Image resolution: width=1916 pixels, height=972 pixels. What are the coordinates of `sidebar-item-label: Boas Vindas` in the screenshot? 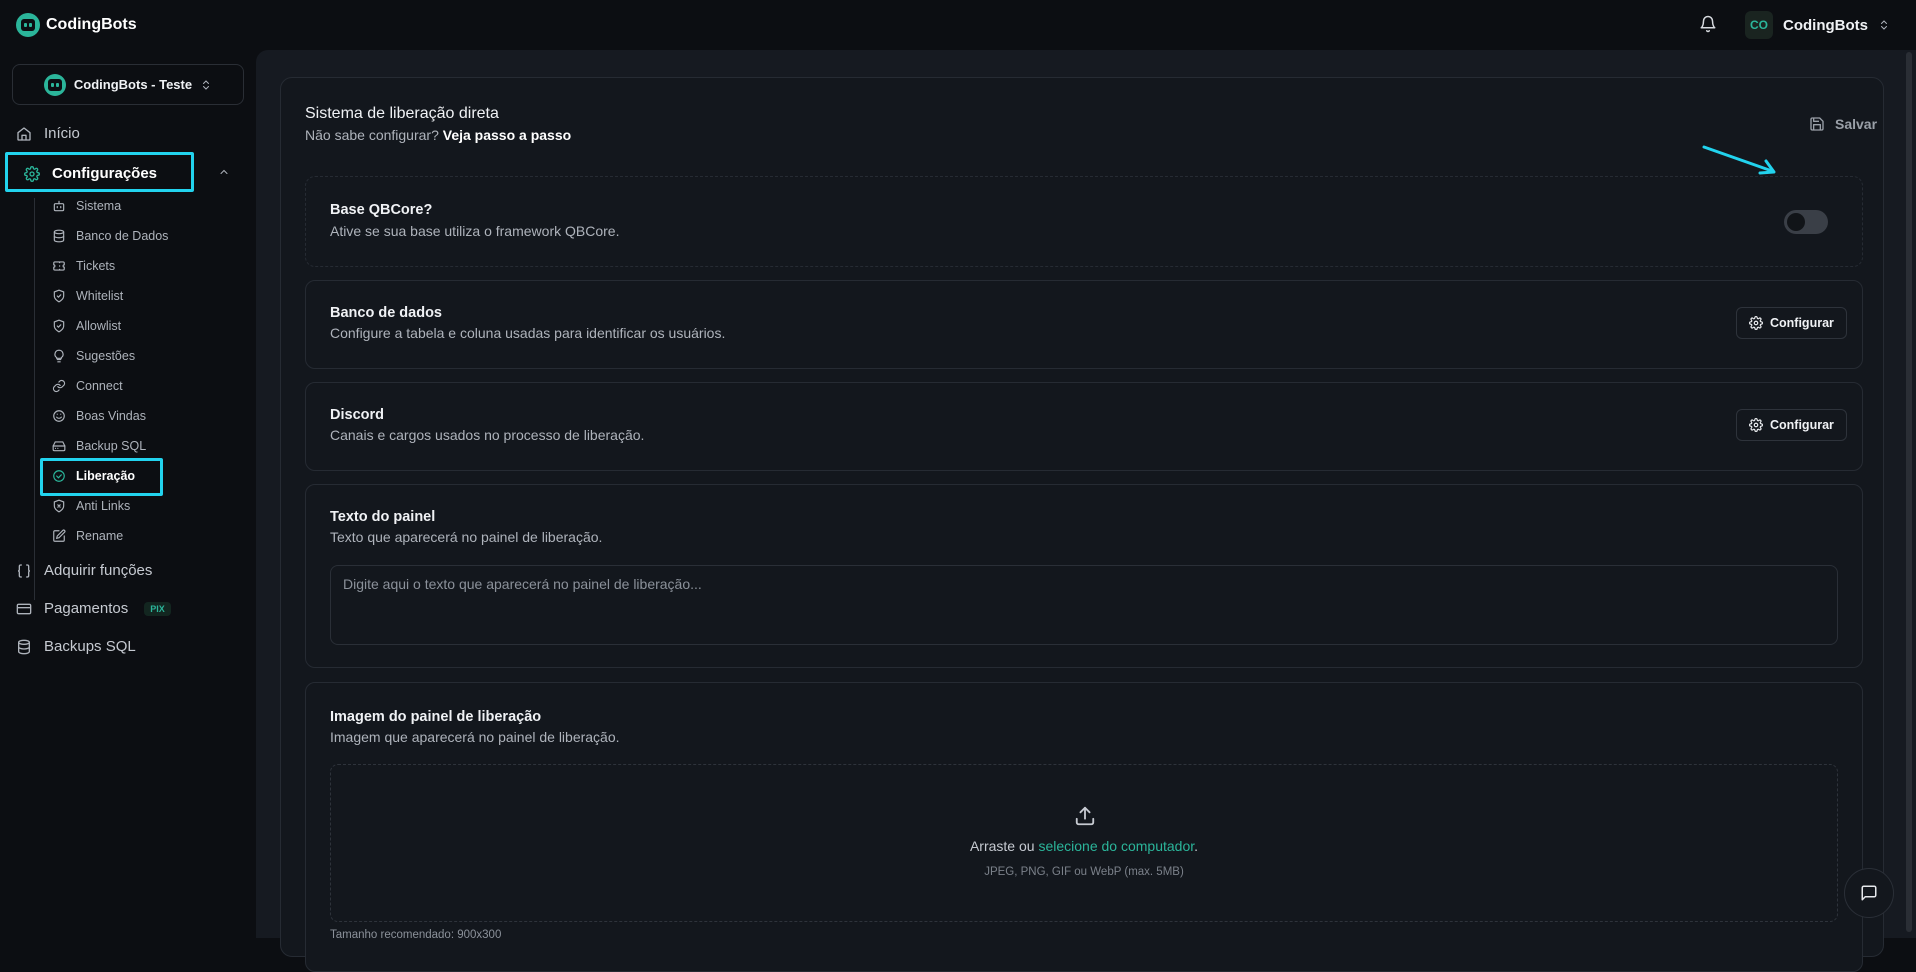 It's located at (111, 416).